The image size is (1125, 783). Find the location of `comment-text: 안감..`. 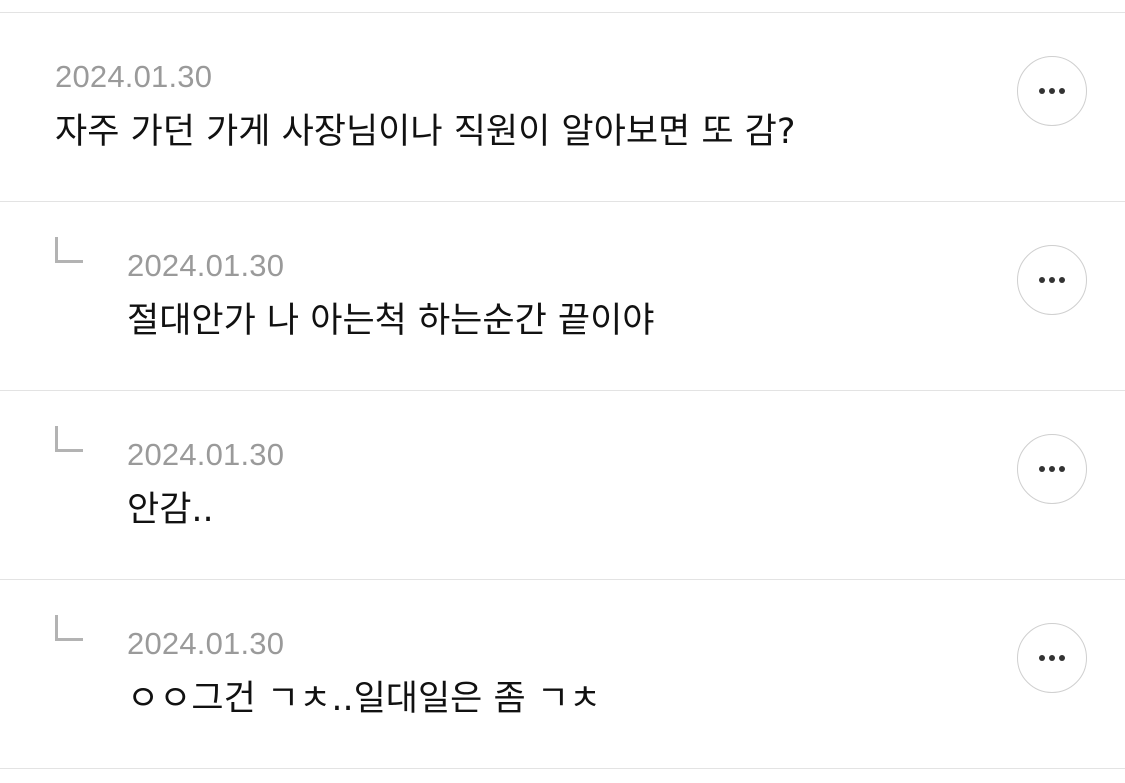

comment-text: 안감.. is located at coordinates (170, 510).